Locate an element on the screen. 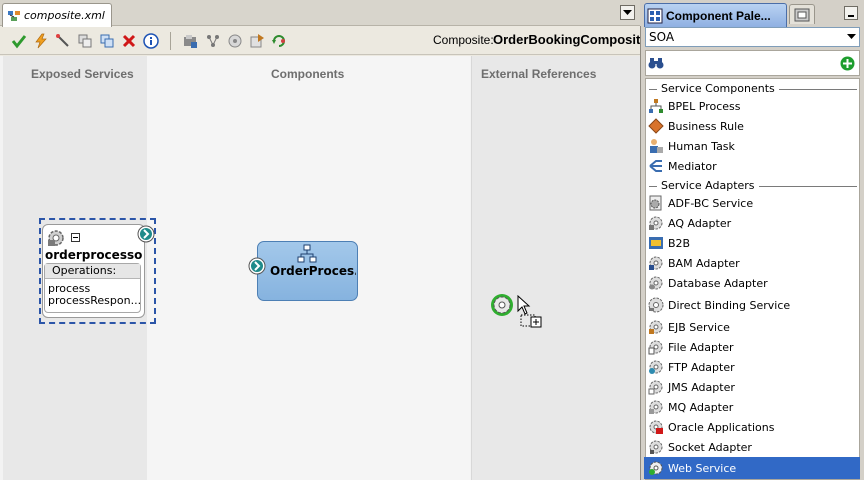 This screenshot has height=480, width=864. palette-item-socket-adapter: Socket Adapter is located at coordinates (753, 447).